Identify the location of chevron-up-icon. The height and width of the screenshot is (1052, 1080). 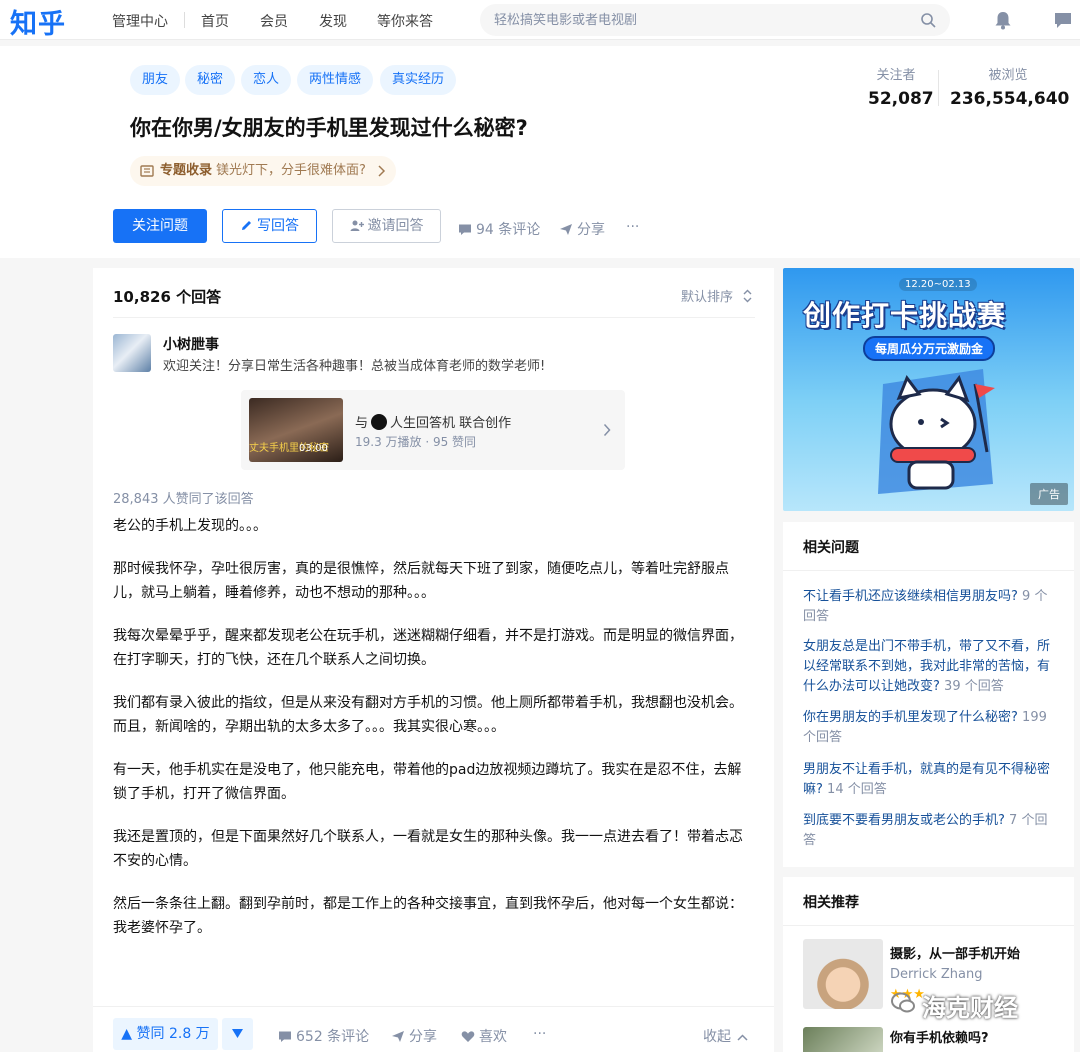
(742, 1037).